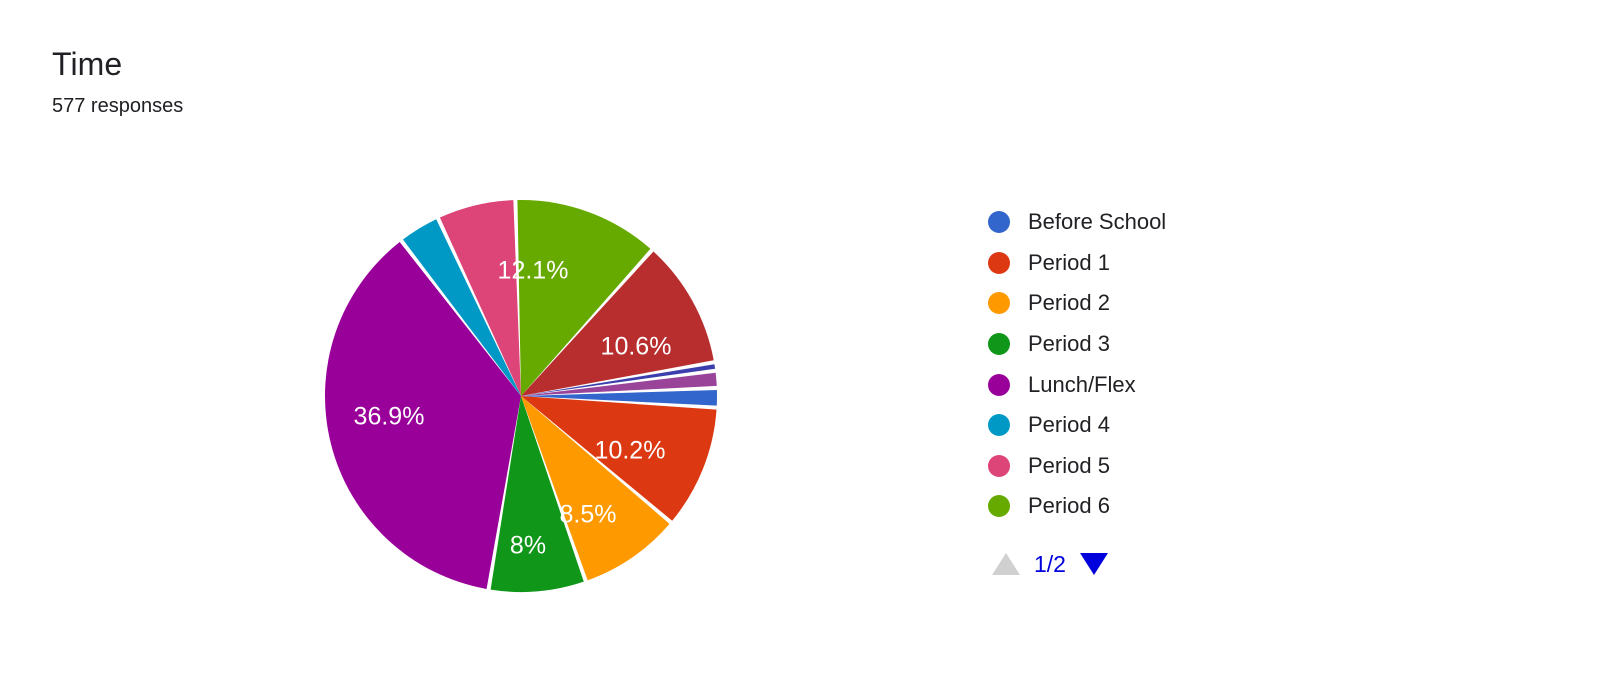 This screenshot has width=1600, height=673. I want to click on legend-item-label: Period 1, so click(1069, 262).